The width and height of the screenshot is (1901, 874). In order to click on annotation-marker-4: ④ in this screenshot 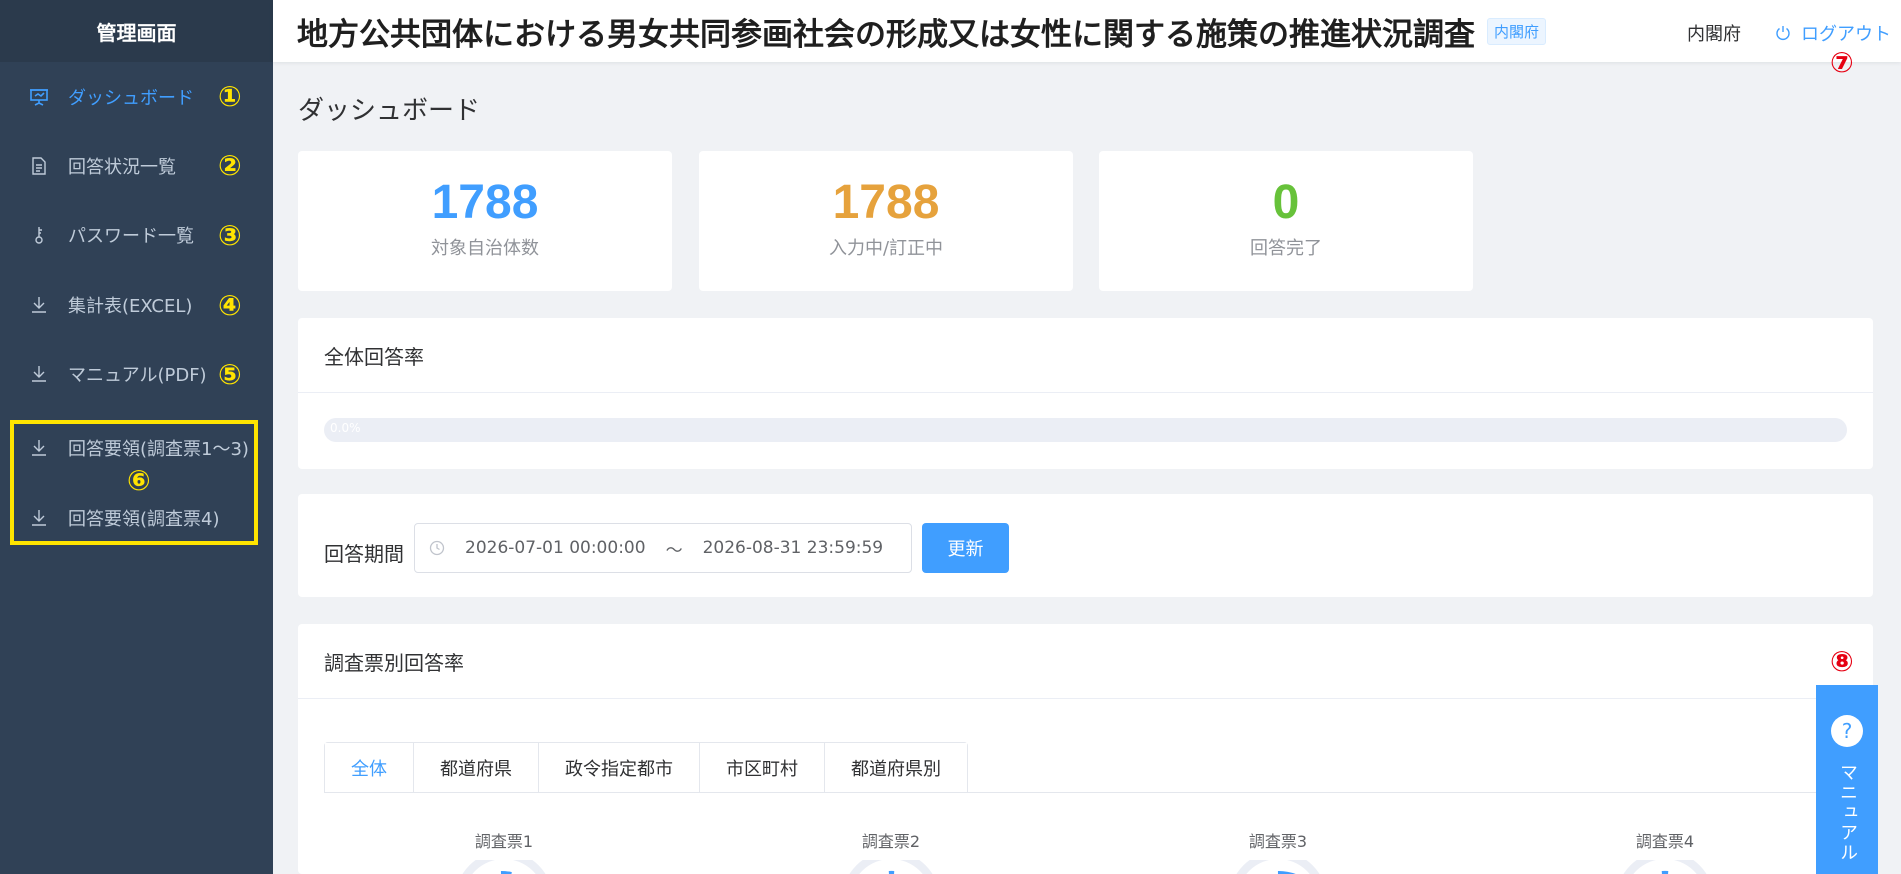, I will do `click(230, 305)`.